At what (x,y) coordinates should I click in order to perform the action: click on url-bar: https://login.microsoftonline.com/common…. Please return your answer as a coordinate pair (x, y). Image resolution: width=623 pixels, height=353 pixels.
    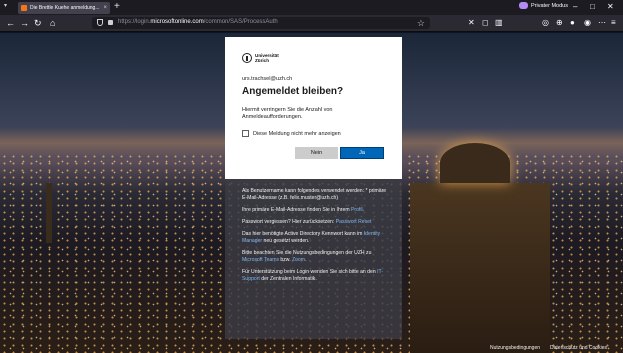
    Looking at the image, I should click on (261, 23).